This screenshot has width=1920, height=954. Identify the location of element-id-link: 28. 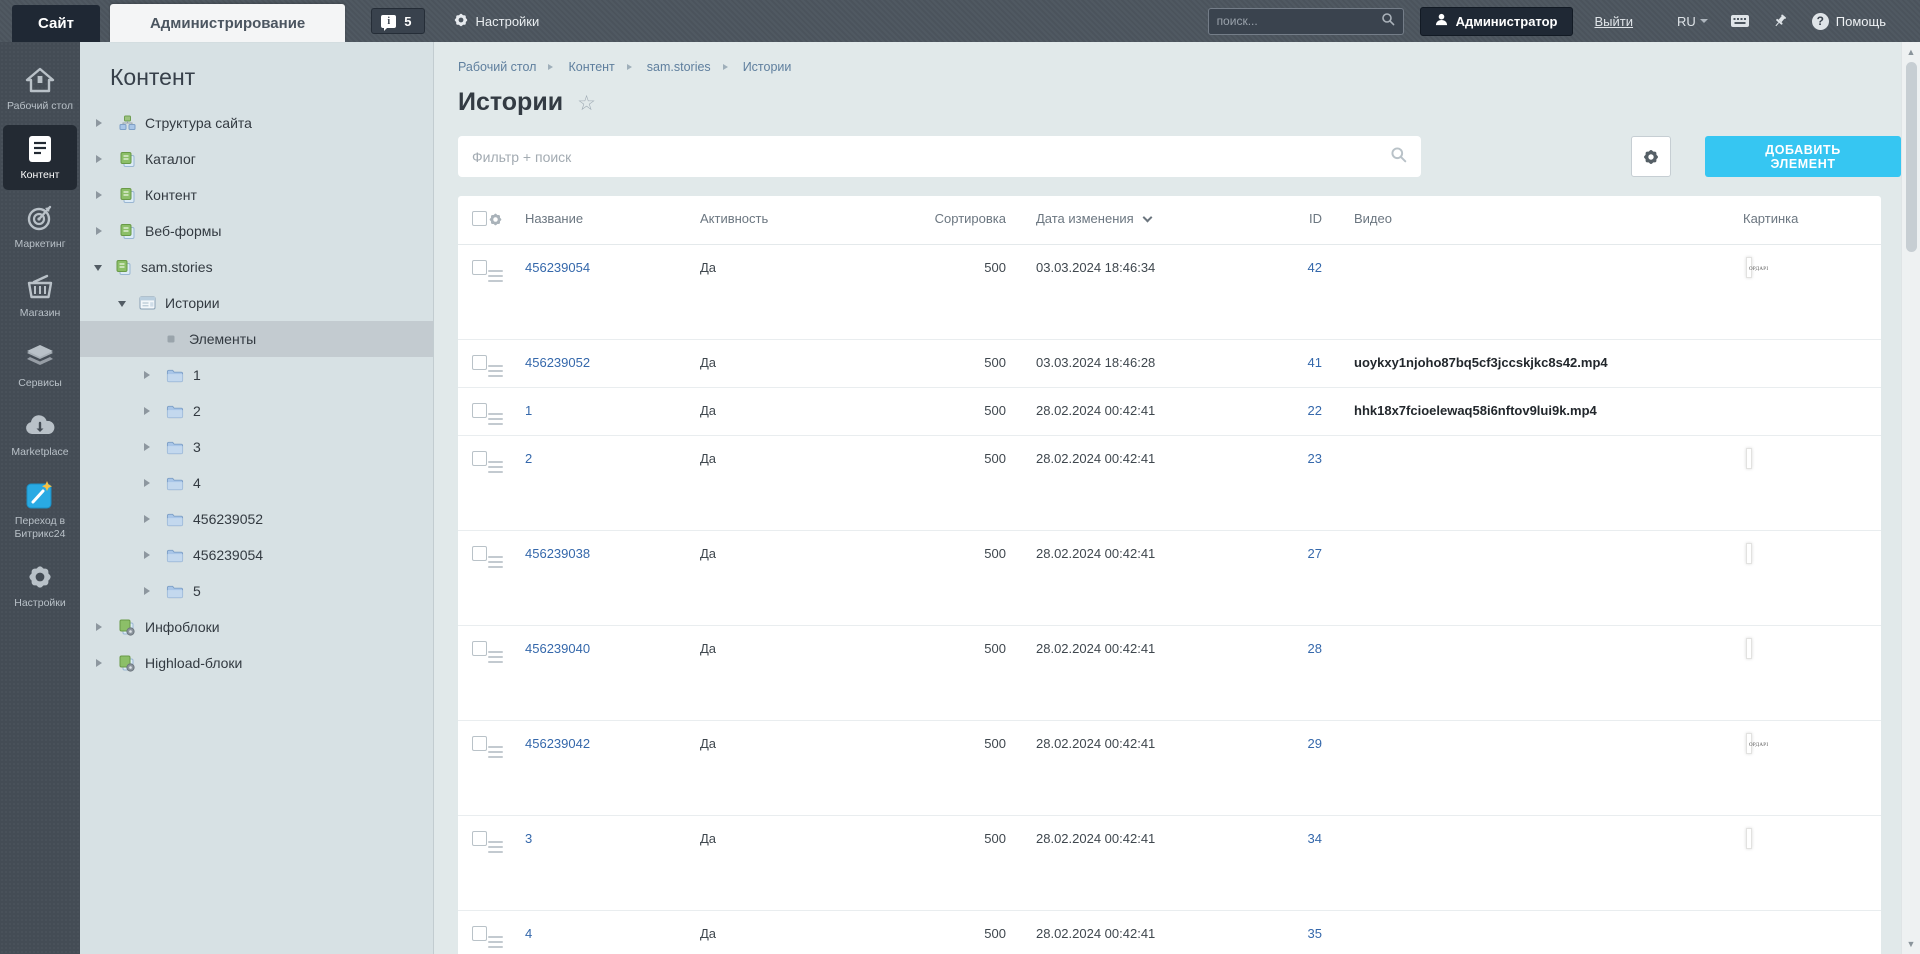
(1315, 648).